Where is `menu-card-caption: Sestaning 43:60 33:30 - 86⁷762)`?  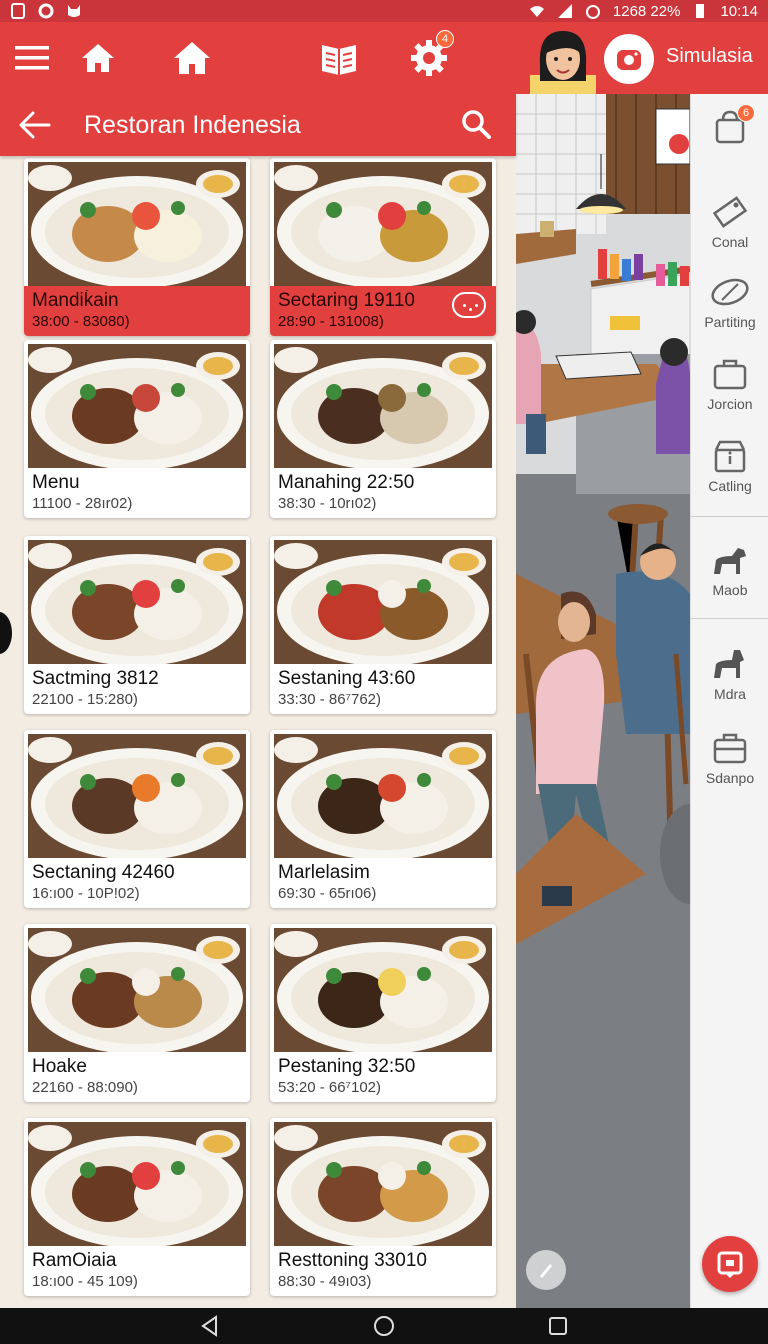
menu-card-caption: Sestaning 43:60 33:30 - 86⁷762) is located at coordinates (383, 689).